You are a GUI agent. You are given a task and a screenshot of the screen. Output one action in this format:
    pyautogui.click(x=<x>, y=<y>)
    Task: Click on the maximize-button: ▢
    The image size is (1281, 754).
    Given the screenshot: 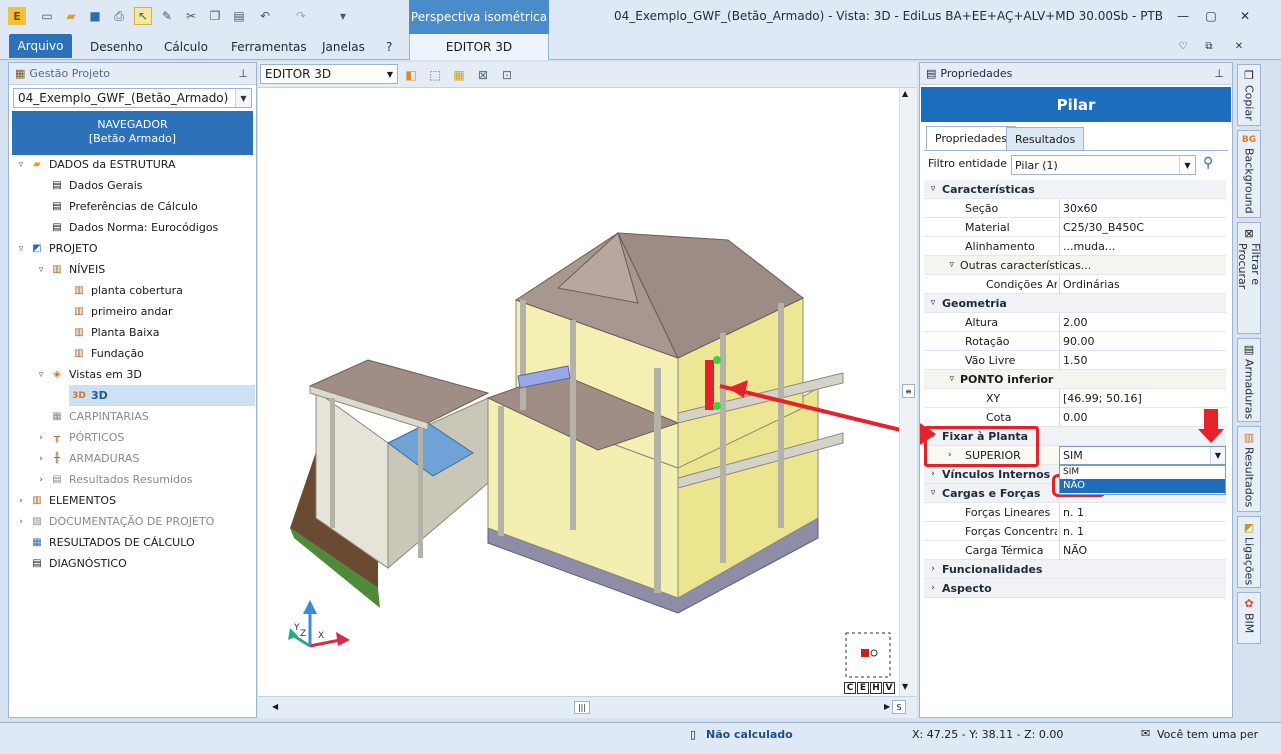 What is the action you would take?
    pyautogui.click(x=1211, y=16)
    